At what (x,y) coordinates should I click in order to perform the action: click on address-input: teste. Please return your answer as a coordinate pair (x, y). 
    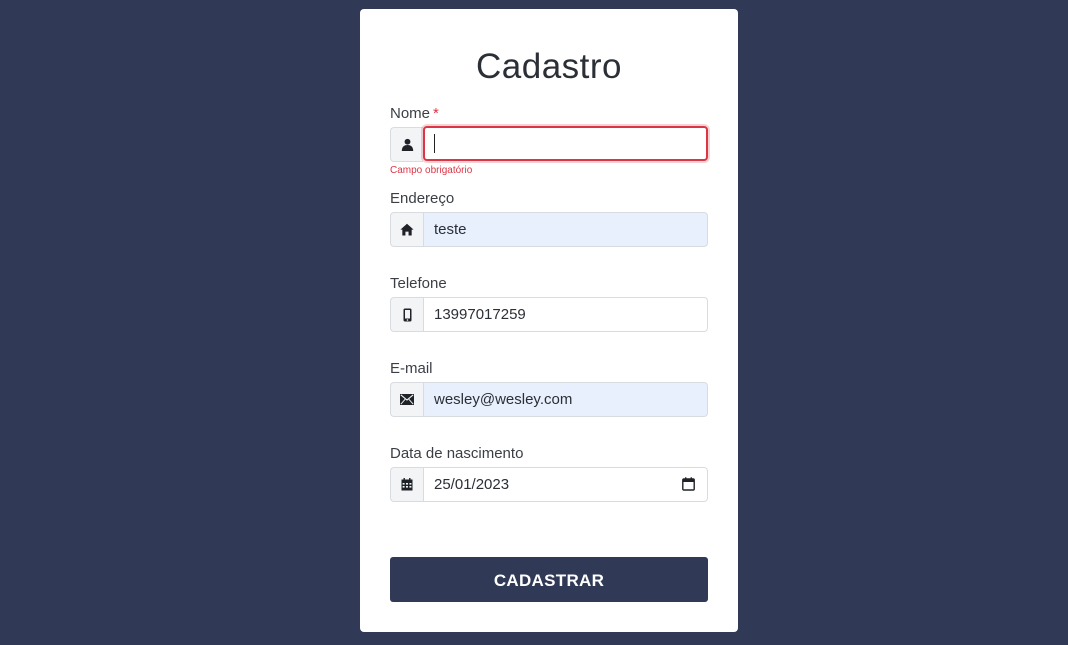
    Looking at the image, I should click on (565, 229).